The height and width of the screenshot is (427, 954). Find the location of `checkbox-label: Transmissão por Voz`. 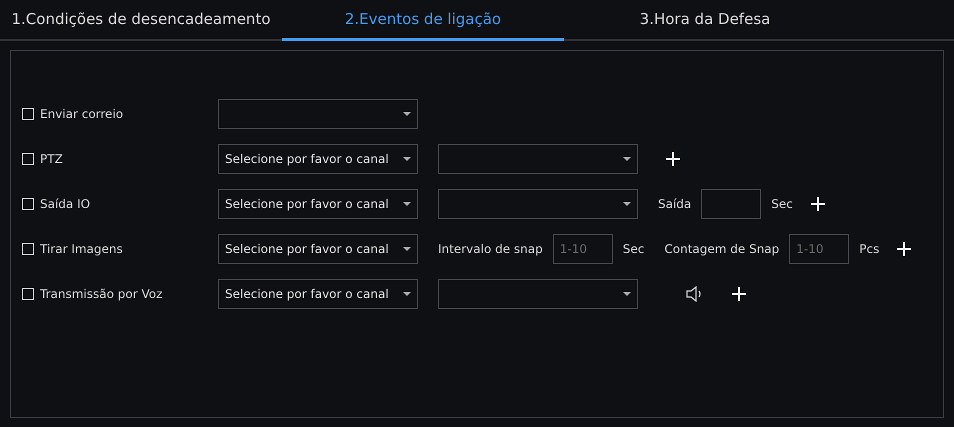

checkbox-label: Transmissão por Voz is located at coordinates (101, 294).